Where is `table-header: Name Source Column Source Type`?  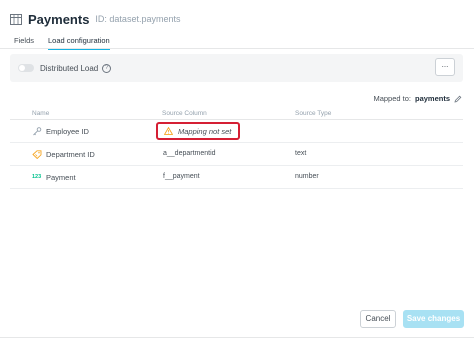
table-header: Name Source Column Source Type is located at coordinates (236, 115).